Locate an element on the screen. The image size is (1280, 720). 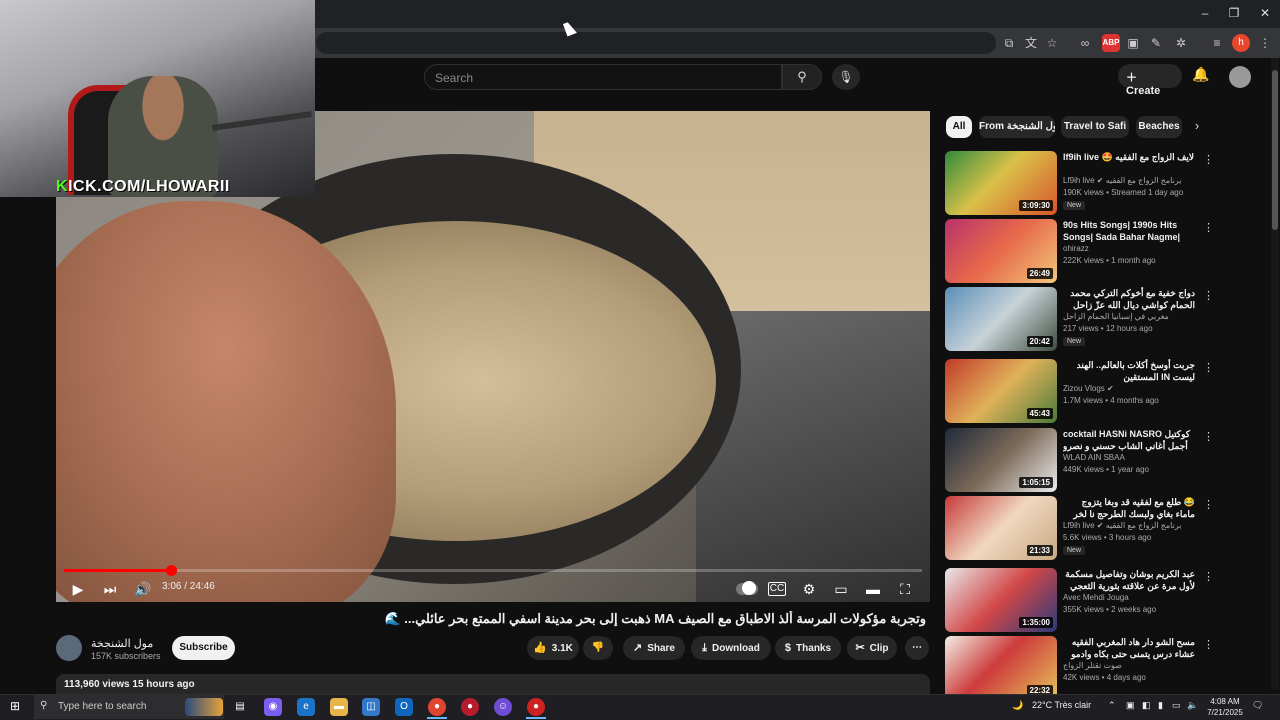
description-box: 113,960 views 15 hours ago is located at coordinates (493, 684).